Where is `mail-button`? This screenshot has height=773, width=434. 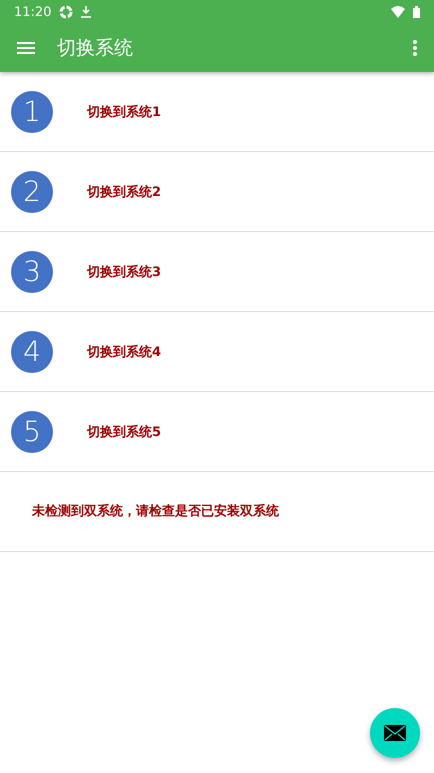 mail-button is located at coordinates (395, 733).